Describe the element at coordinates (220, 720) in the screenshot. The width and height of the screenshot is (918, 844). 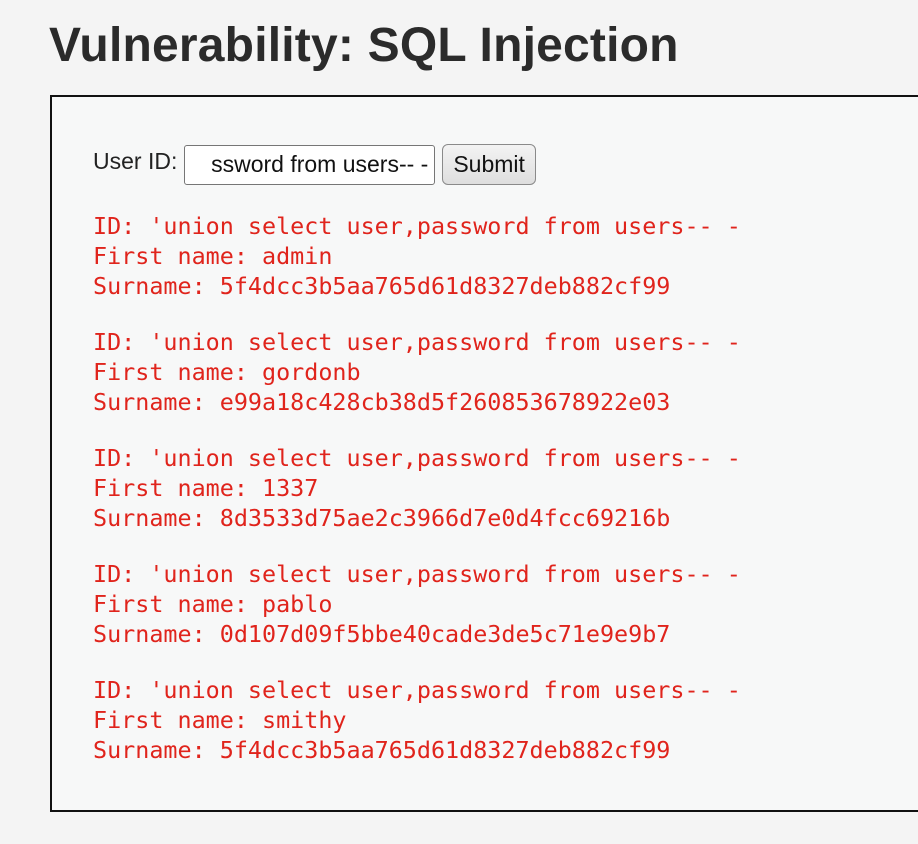
I see `result-first-name-line: First name: smithy` at that location.